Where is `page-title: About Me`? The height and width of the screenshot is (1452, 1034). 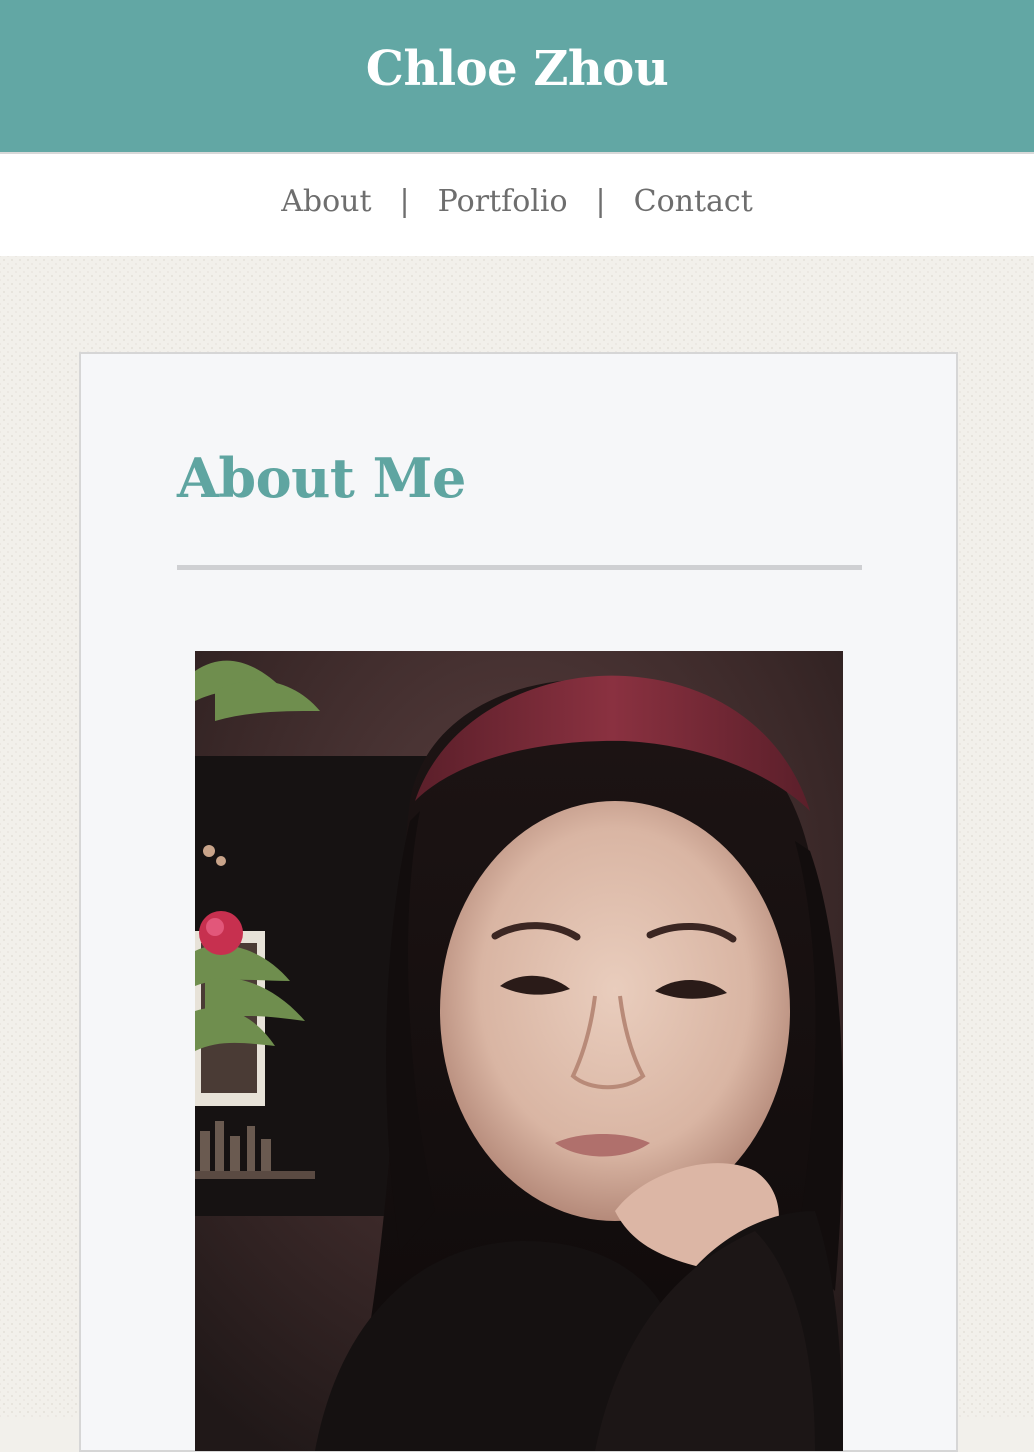
page-title: About Me is located at coordinates (321, 478).